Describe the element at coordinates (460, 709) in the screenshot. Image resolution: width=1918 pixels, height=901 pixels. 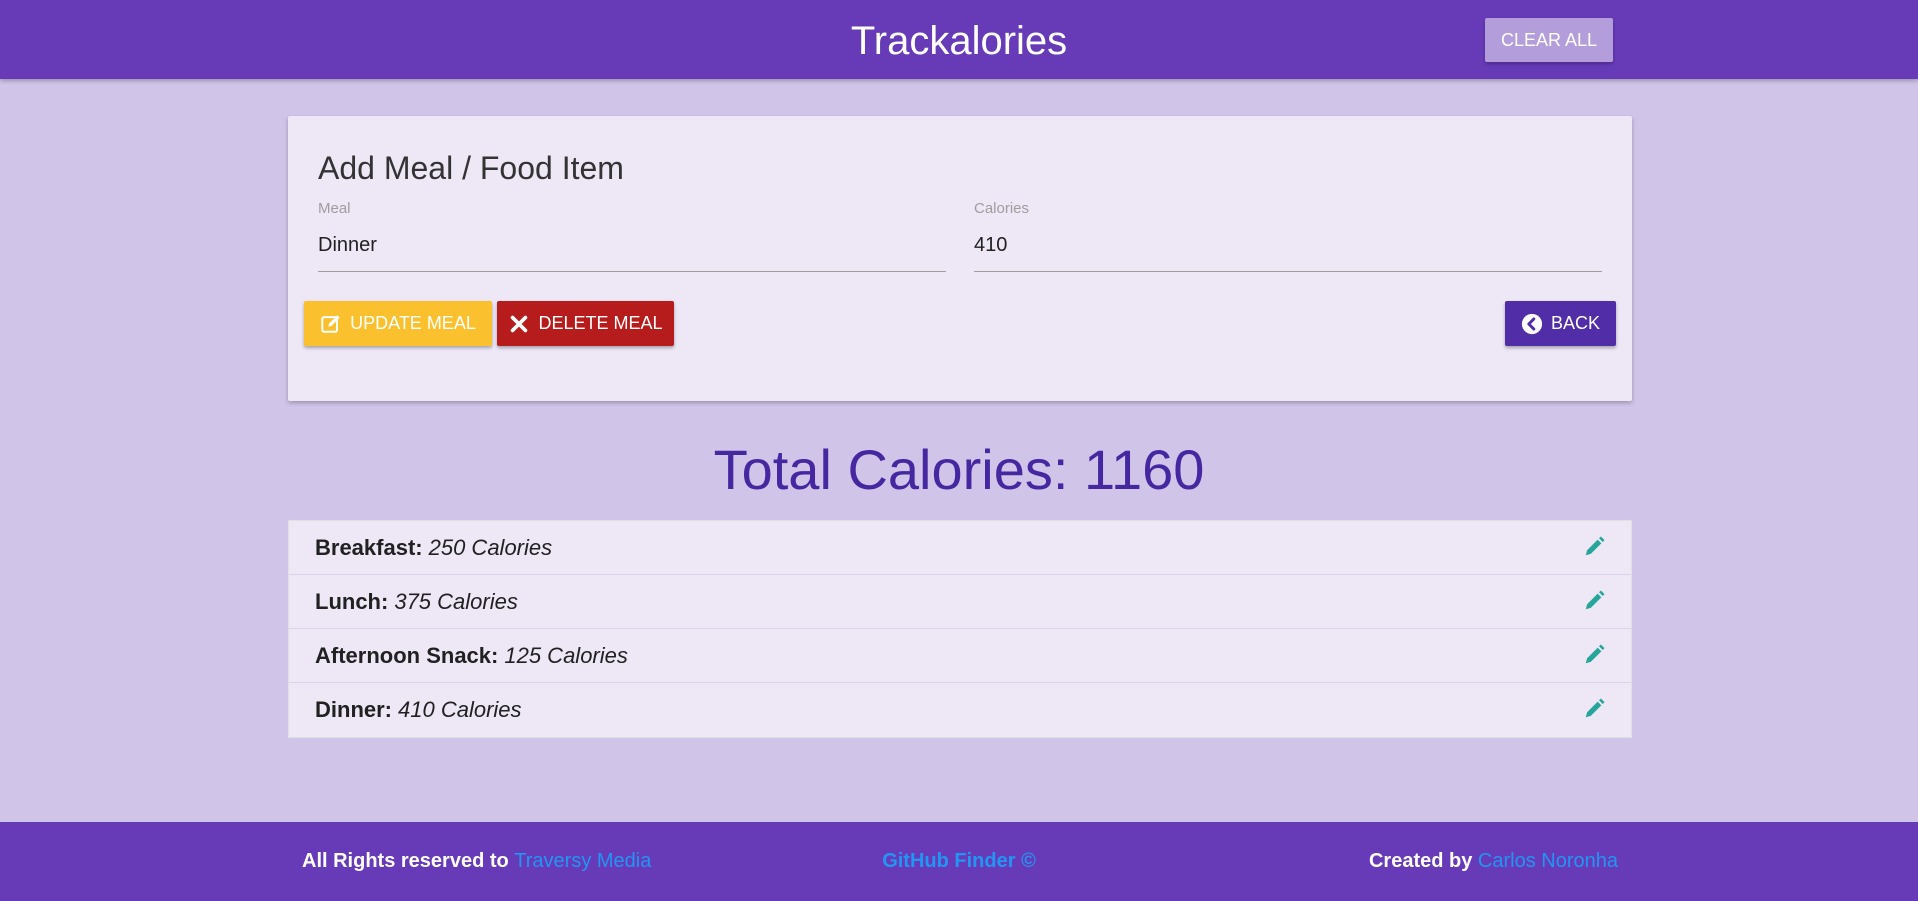
I see `meal-calories: 410 Calories` at that location.